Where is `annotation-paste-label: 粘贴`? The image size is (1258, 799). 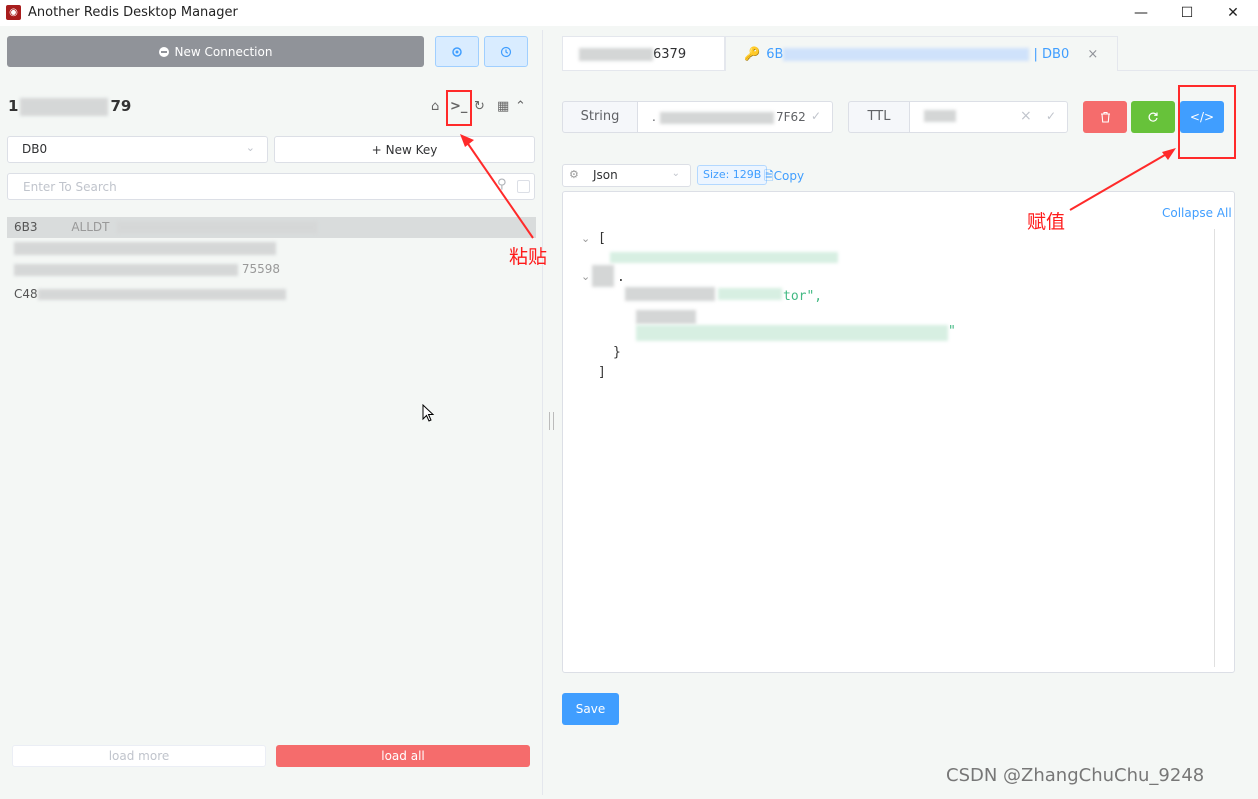
annotation-paste-label: 粘贴 is located at coordinates (528, 257).